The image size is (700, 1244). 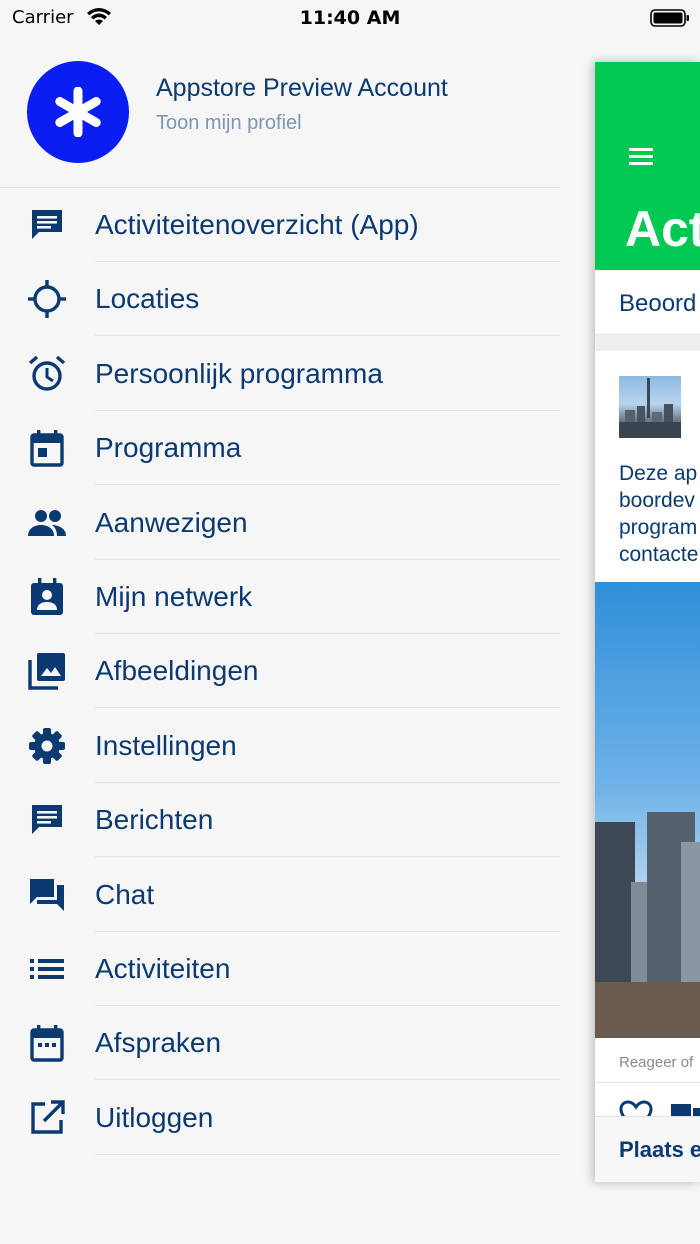 What do you see at coordinates (657, 304) in the screenshot?
I see `tab-beoordelingen: Beoord` at bounding box center [657, 304].